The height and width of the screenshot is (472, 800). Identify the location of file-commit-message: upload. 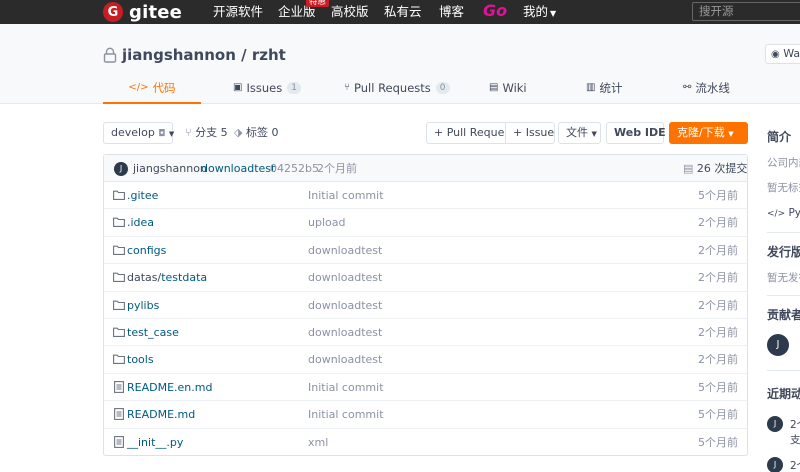
(326, 222).